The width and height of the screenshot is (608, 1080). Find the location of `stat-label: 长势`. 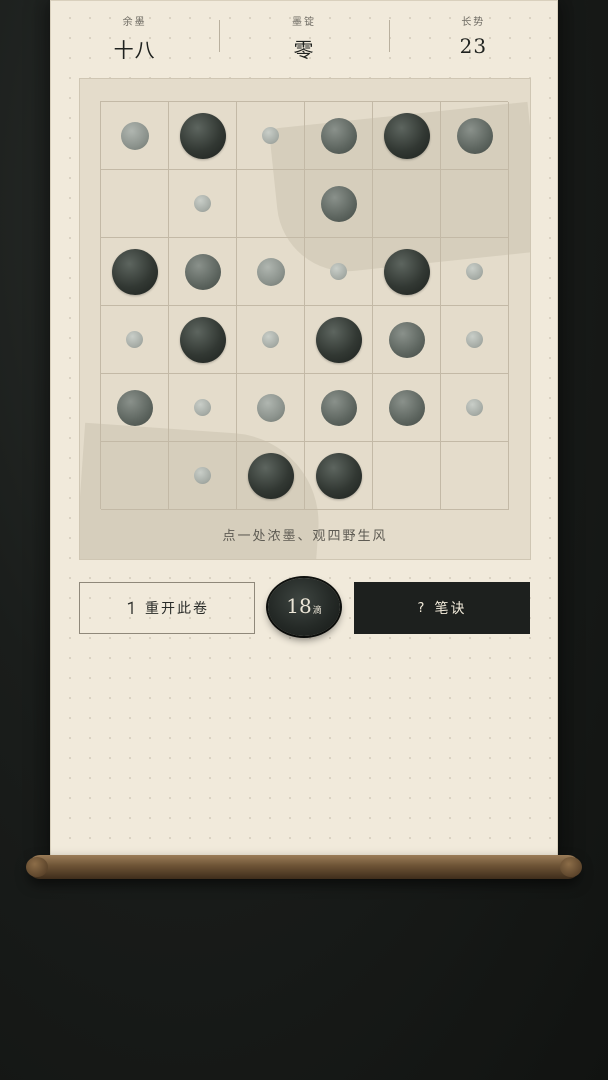

stat-label: 长势 is located at coordinates (473, 22).